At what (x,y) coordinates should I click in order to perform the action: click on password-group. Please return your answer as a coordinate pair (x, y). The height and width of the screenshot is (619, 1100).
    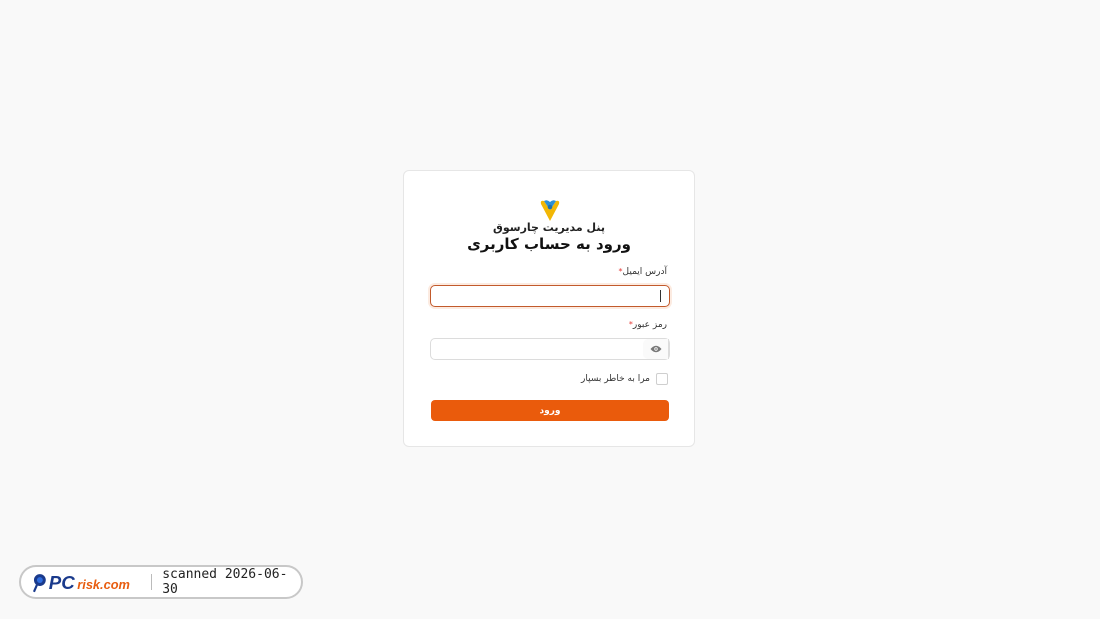
    Looking at the image, I should click on (550, 349).